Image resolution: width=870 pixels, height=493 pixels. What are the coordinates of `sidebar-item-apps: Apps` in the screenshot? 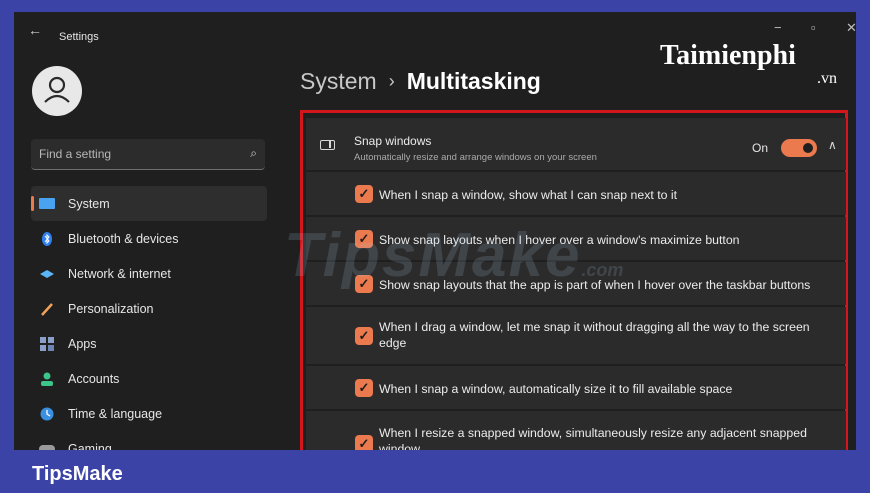 It's located at (149, 343).